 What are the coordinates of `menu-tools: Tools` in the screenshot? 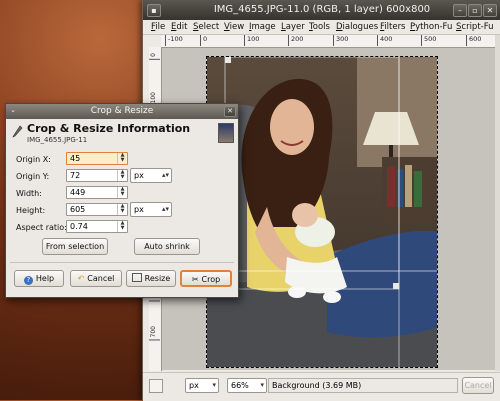 It's located at (319, 27).